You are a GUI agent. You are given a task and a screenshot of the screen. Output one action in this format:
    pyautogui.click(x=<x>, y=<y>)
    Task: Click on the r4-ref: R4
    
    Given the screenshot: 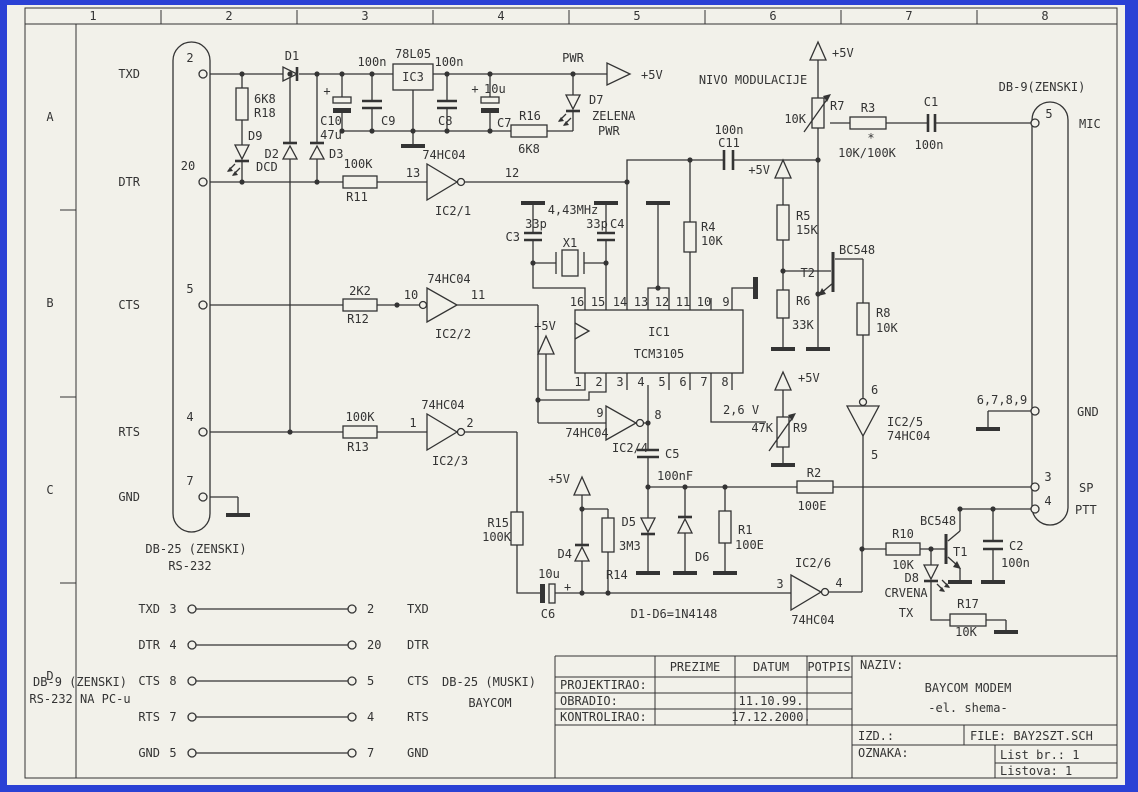 What is the action you would take?
    pyautogui.click(x=708, y=227)
    